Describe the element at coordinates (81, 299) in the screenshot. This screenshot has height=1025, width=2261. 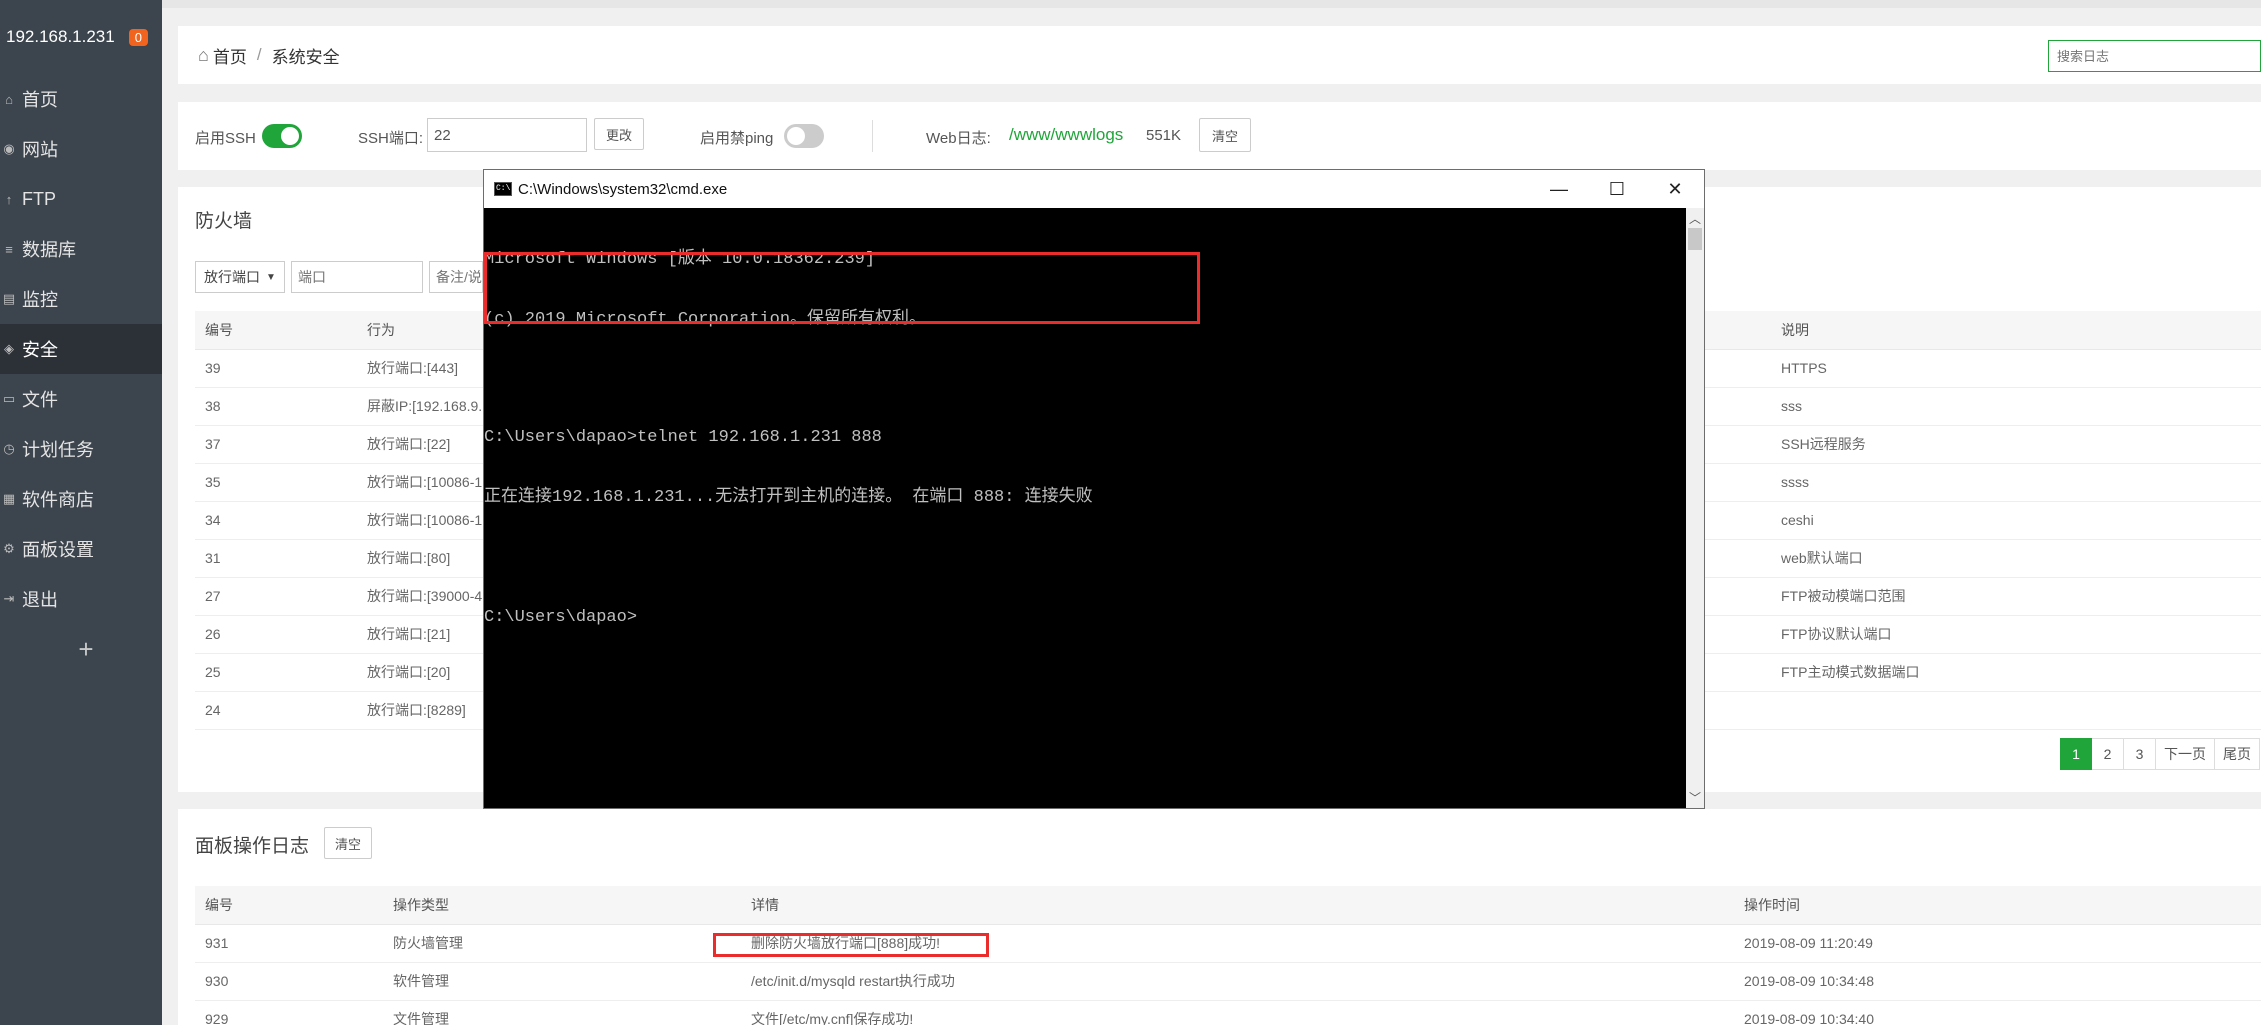
I see `sidebar-item-monitor: ▤ 监控` at that location.